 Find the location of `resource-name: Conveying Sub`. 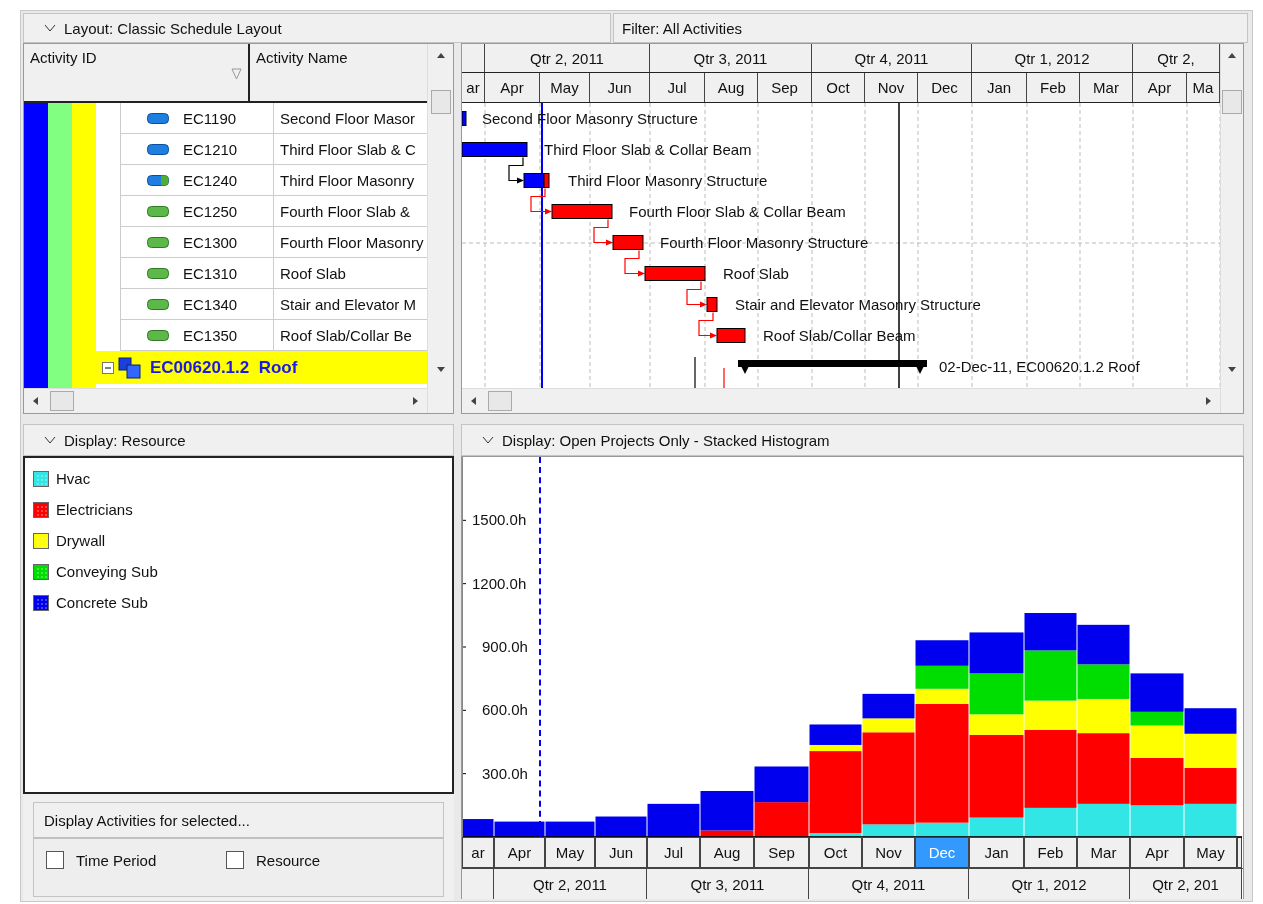

resource-name: Conveying Sub is located at coordinates (107, 571).